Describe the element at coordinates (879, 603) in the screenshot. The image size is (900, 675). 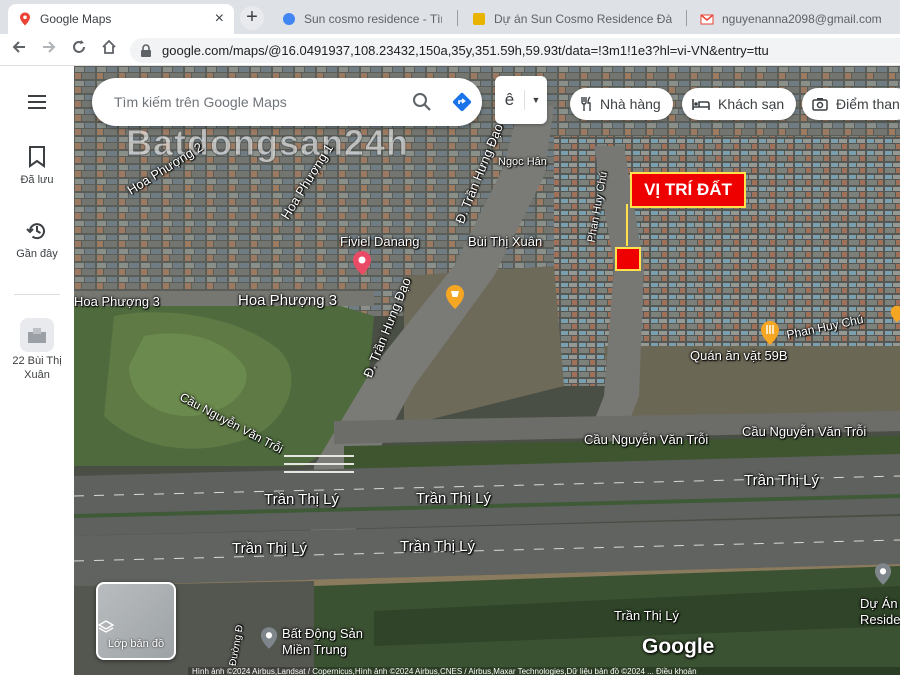
I see `place-label-du-an: Dự Án` at that location.